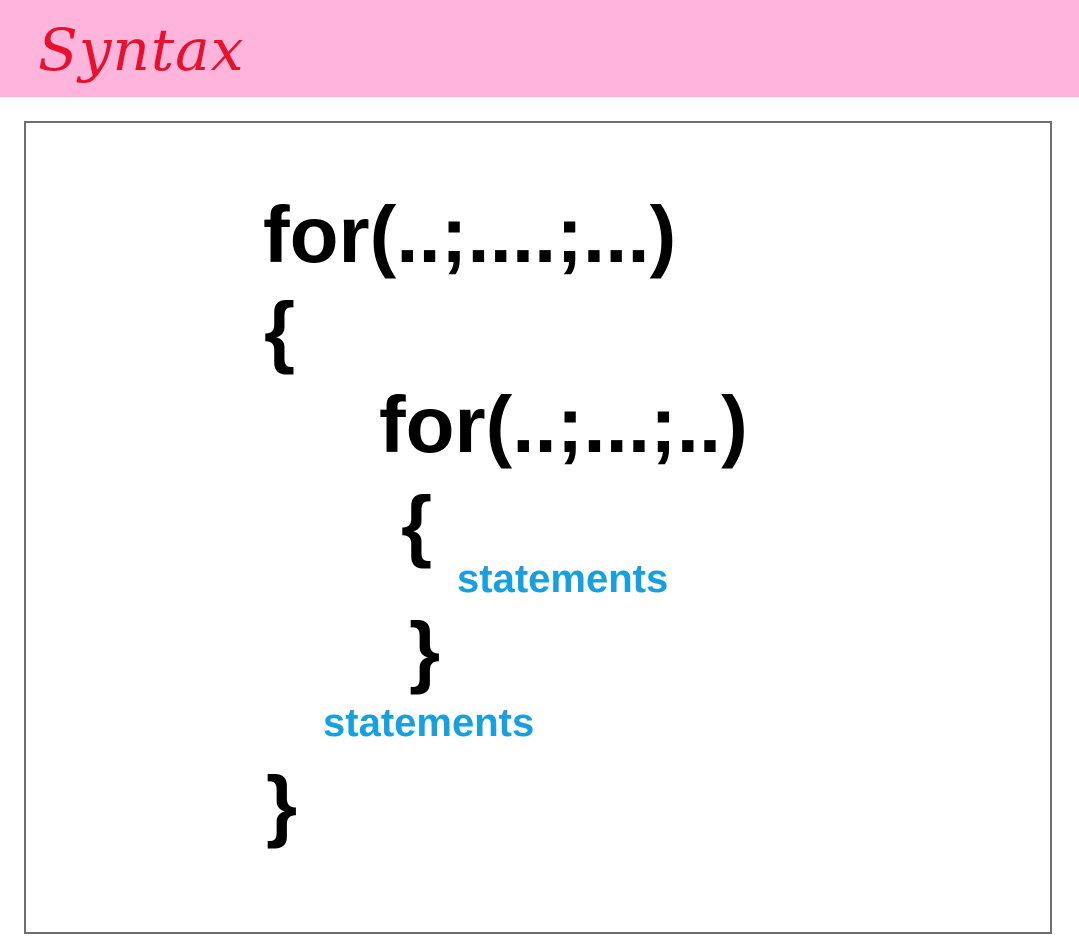 The height and width of the screenshot is (951, 1079). I want to click on inner-open-brace: {, so click(417, 524).